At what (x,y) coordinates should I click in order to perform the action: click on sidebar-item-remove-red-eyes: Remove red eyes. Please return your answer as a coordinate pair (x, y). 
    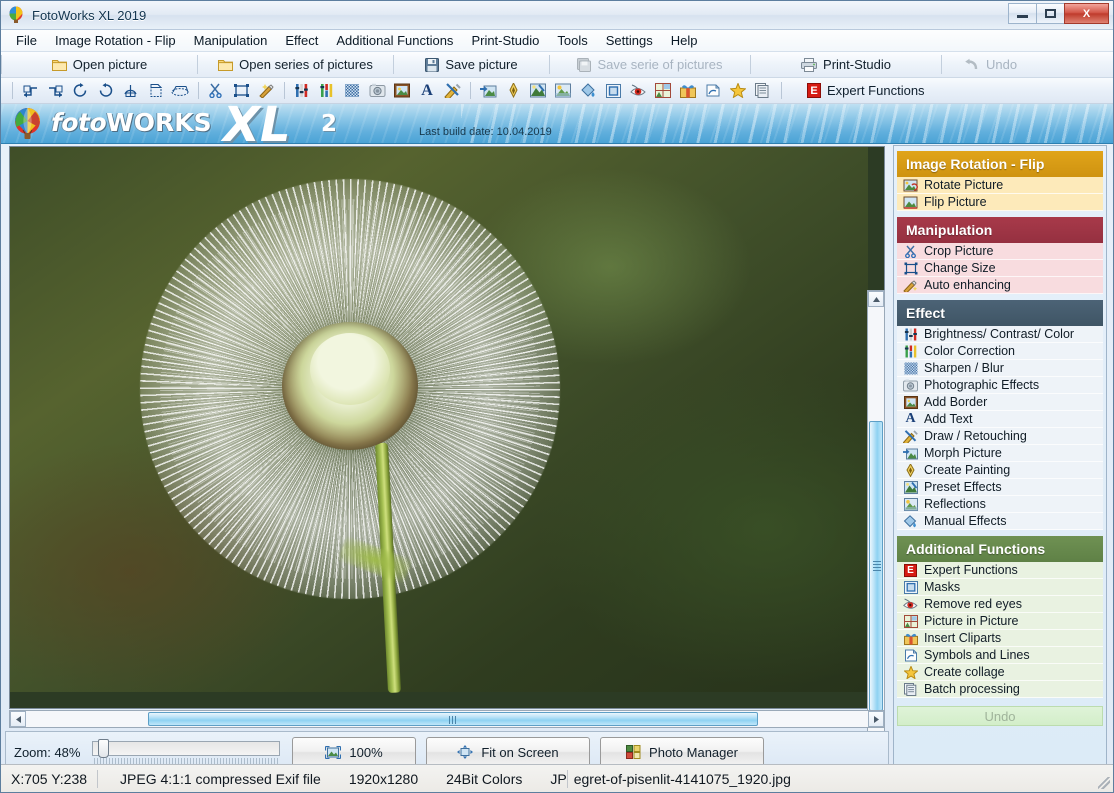
    Looking at the image, I should click on (1000, 604).